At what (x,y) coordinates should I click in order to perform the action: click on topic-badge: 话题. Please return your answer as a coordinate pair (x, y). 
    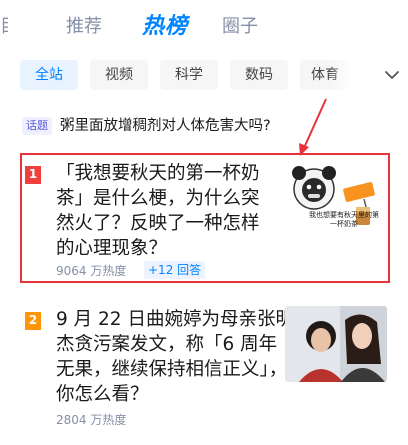
    Looking at the image, I should click on (37, 126).